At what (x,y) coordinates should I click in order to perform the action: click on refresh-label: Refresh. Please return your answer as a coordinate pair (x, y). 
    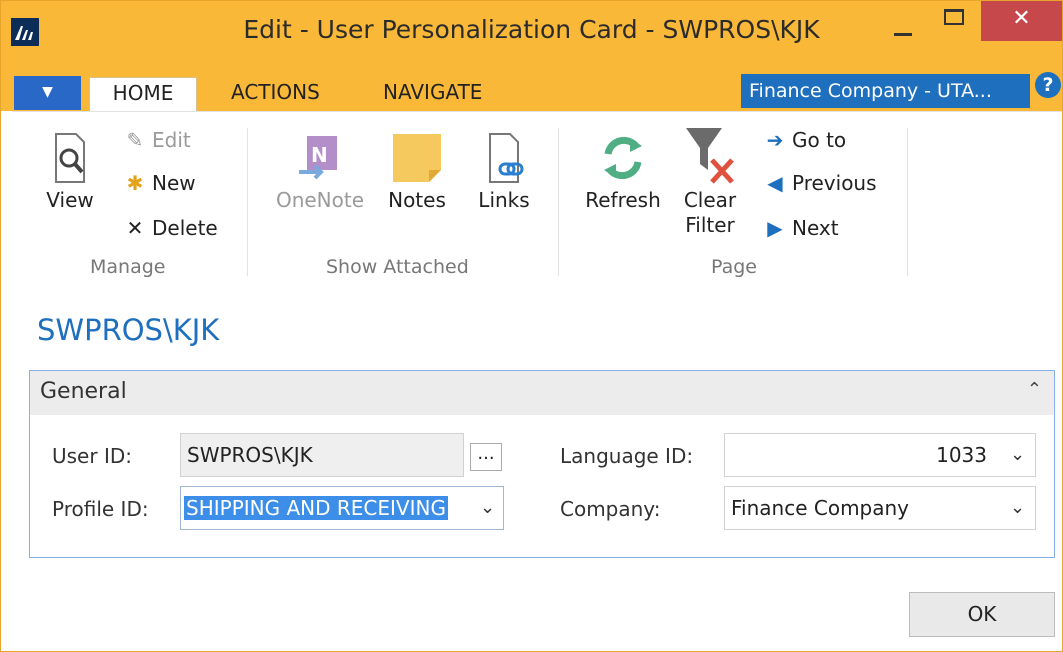
    Looking at the image, I should click on (623, 200).